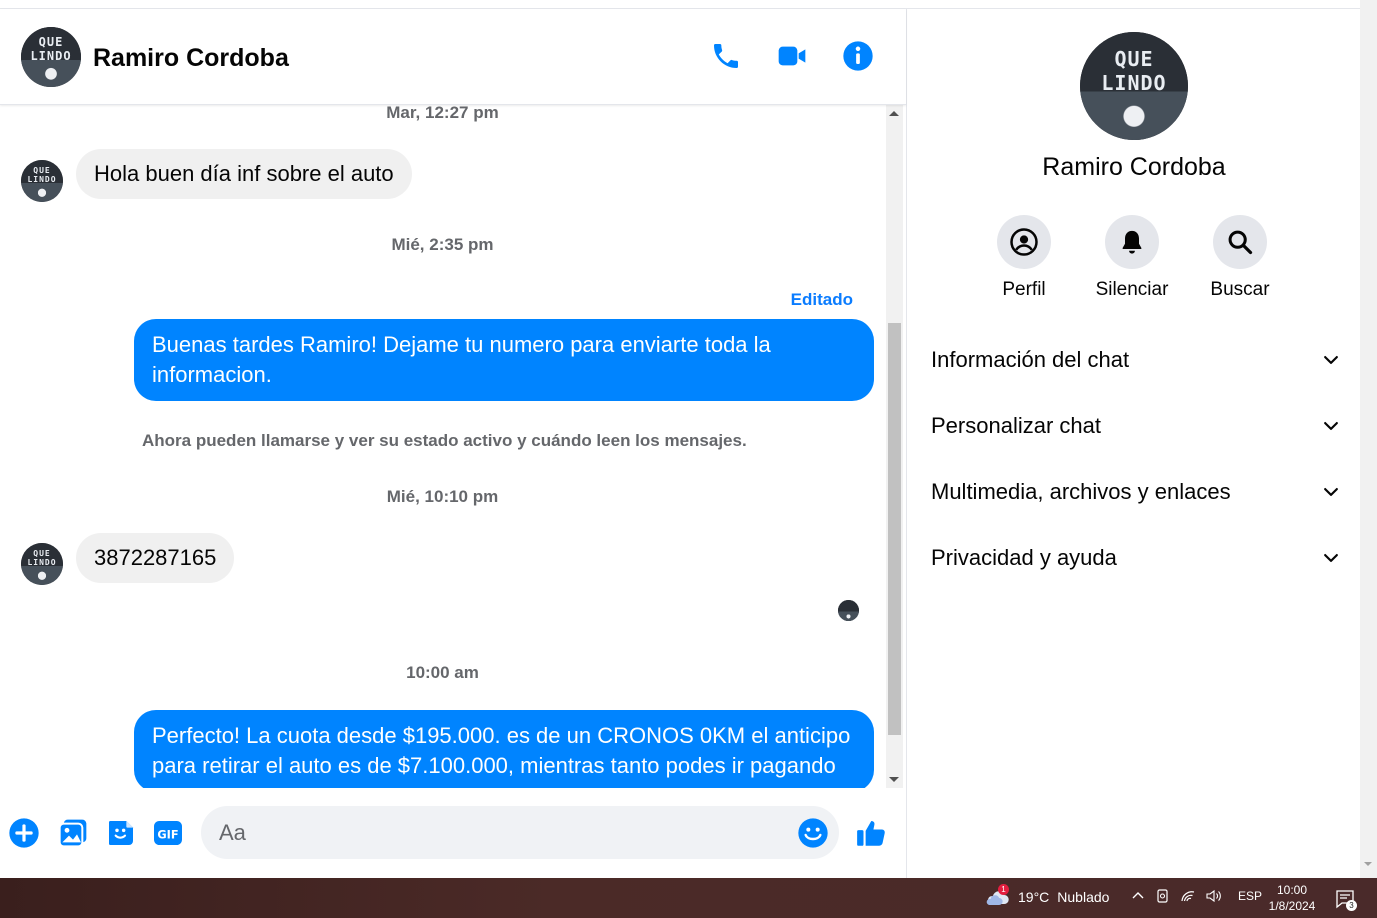  Describe the element at coordinates (1136, 558) in the screenshot. I see `section-privacy-help: Privacidad y ayuda` at that location.